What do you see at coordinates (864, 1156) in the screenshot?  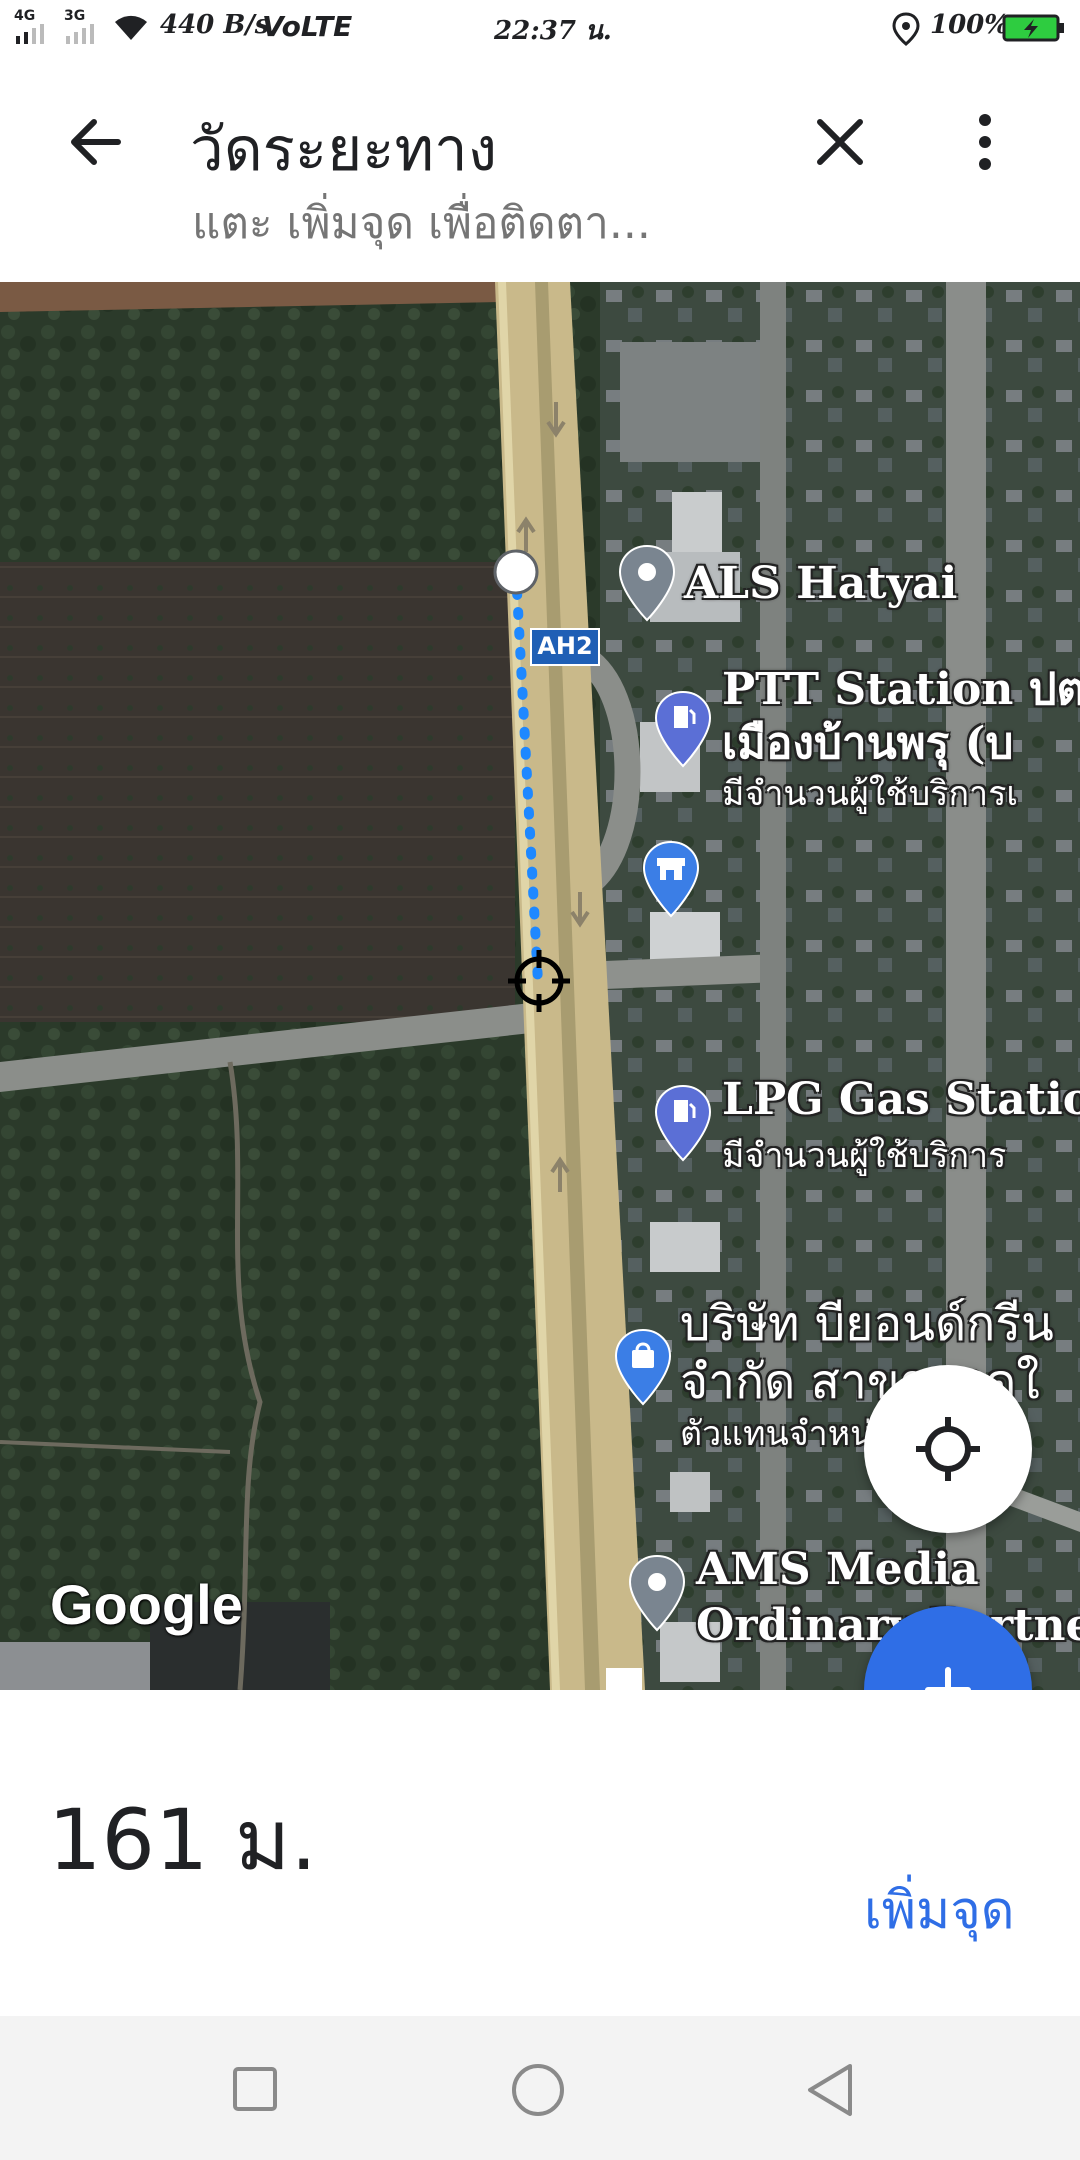 I see `poi-subtitle-lpg: มีจำนวนผู้ใช้บริการ` at bounding box center [864, 1156].